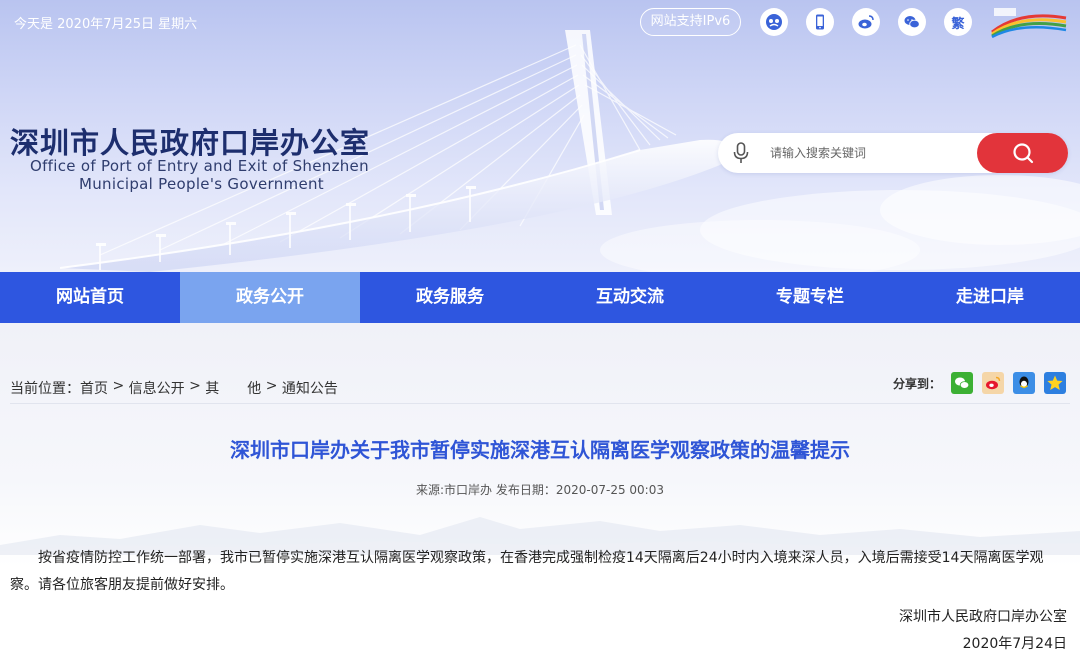  I want to click on nav-item-services: 政务服务, so click(450, 297).